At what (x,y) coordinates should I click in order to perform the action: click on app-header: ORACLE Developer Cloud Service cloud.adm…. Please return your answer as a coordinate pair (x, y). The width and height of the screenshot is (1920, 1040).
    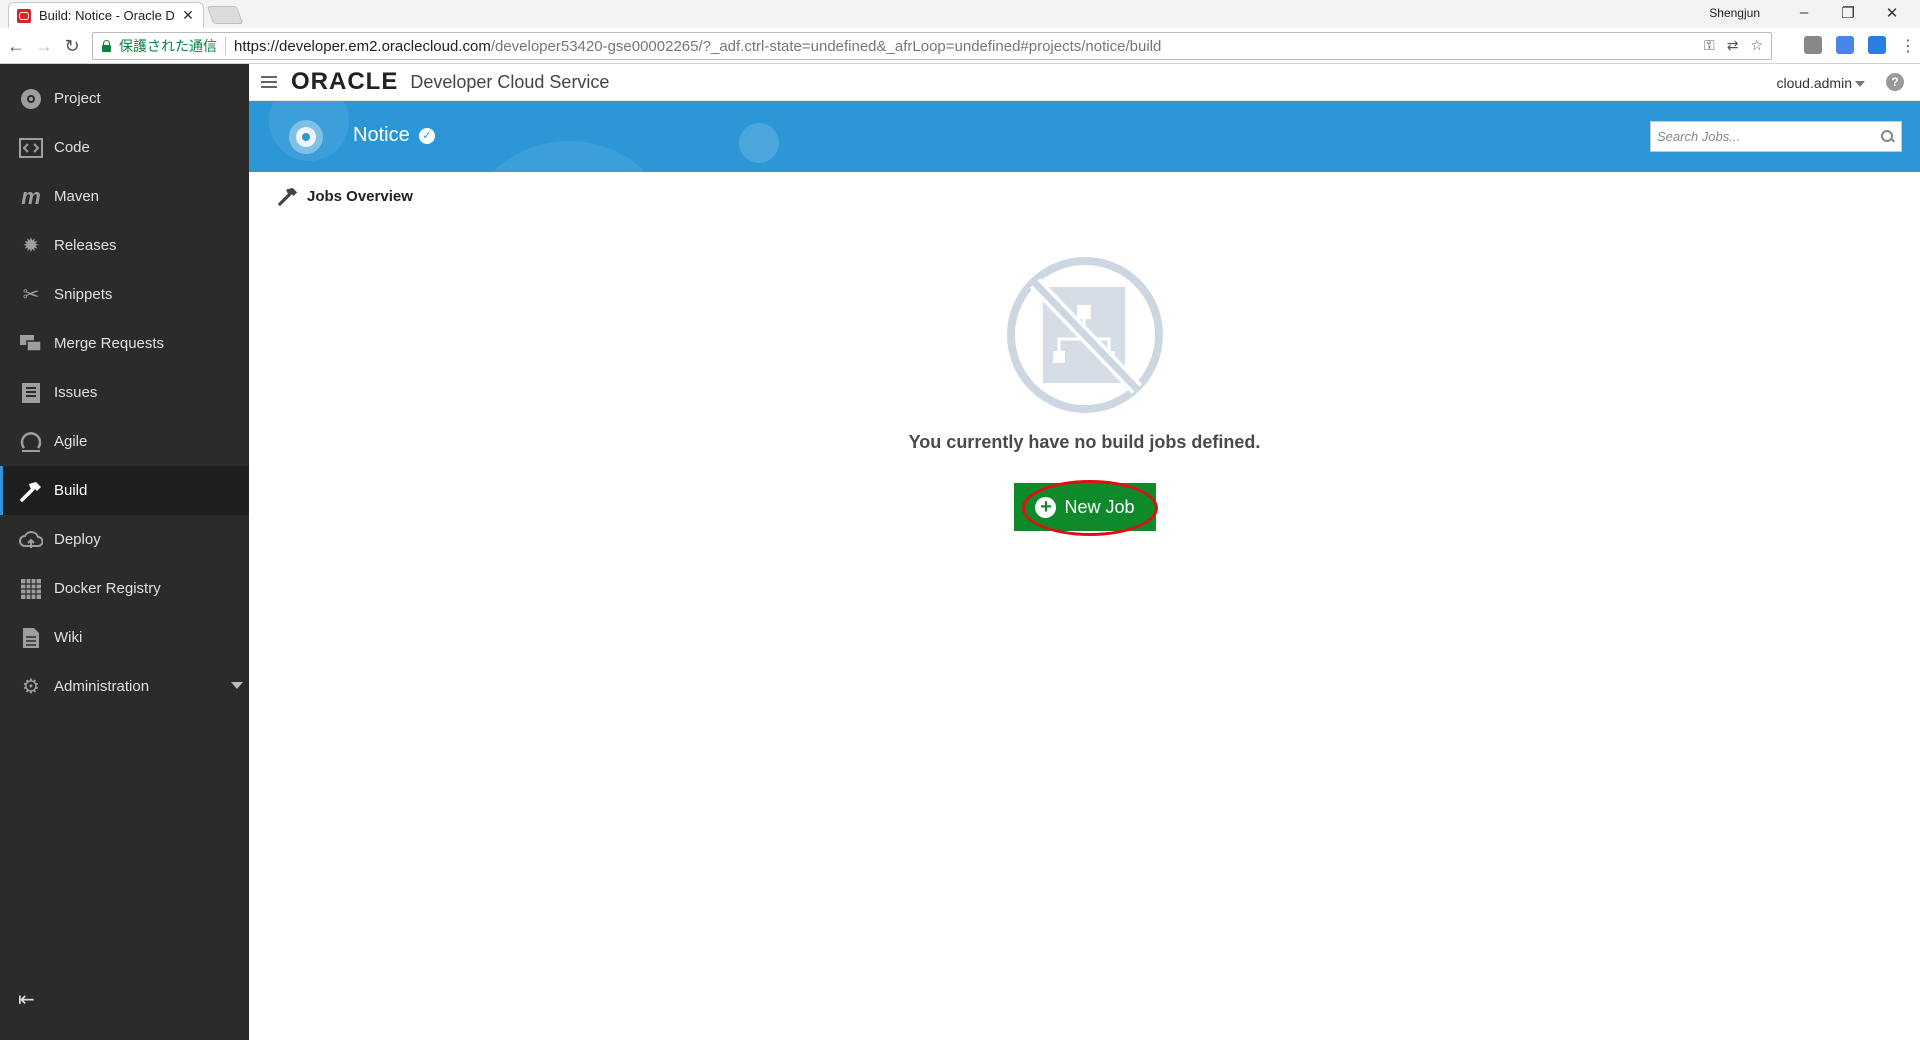
    Looking at the image, I should click on (1084, 82).